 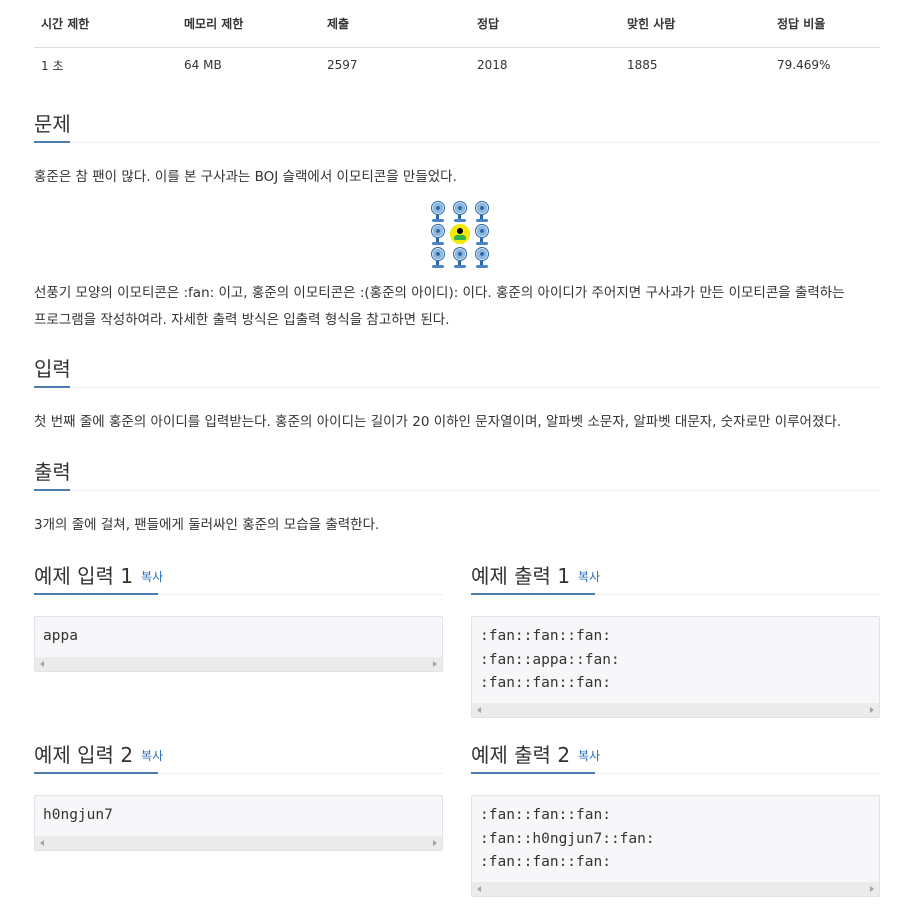 I want to click on problem-title: 문제, so click(x=52, y=124).